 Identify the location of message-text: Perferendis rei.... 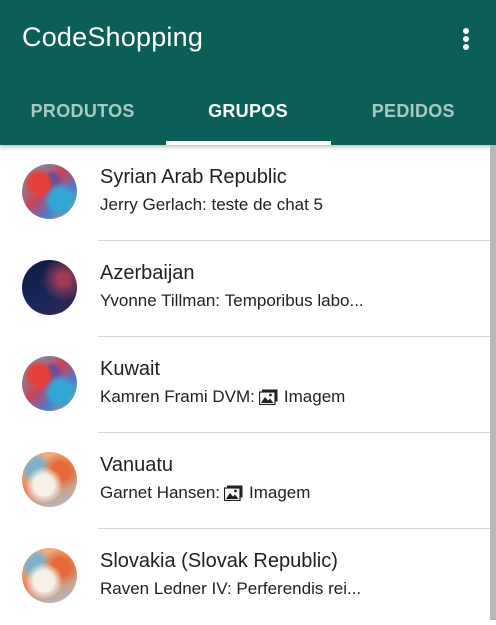
(299, 588).